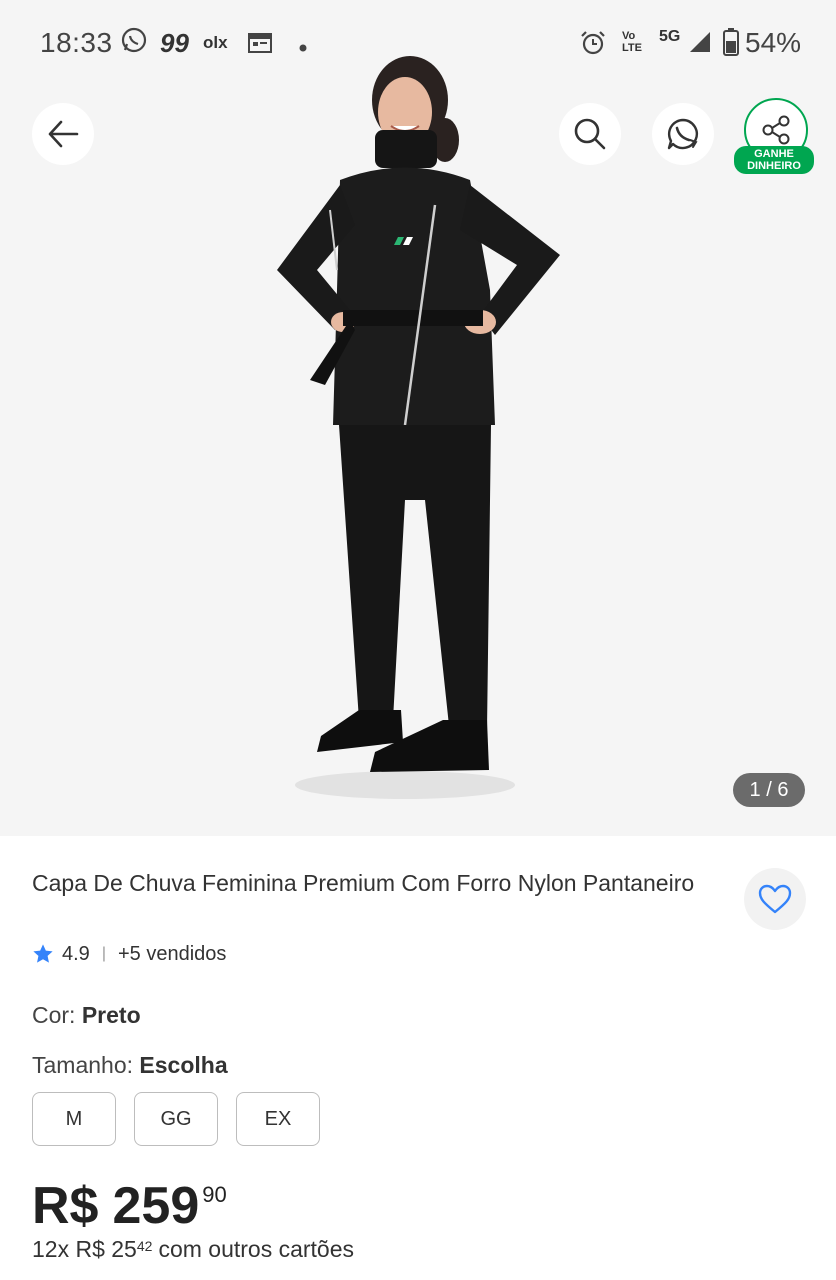 The image size is (836, 1280). What do you see at coordinates (769, 790) in the screenshot?
I see `image-counter: 1 / 6` at bounding box center [769, 790].